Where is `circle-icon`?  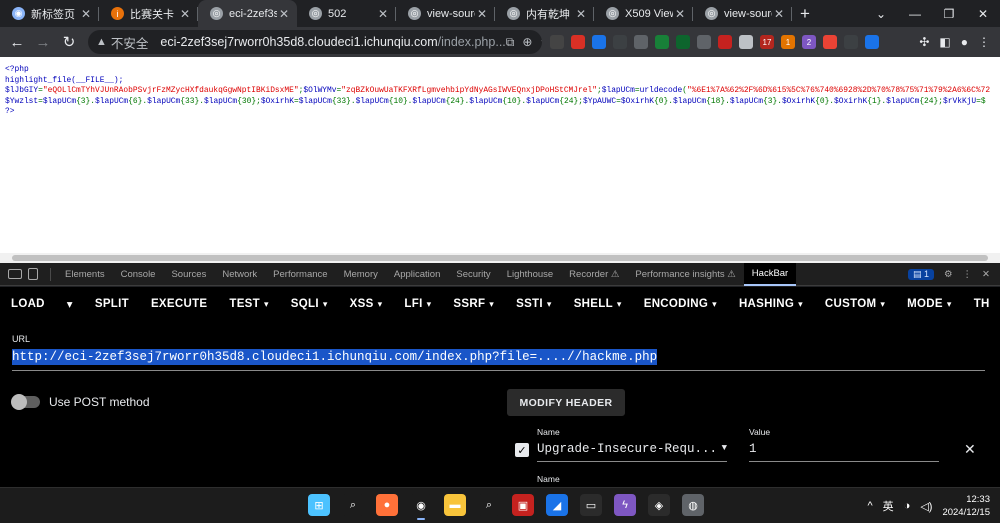
circle-icon is located at coordinates (746, 42).